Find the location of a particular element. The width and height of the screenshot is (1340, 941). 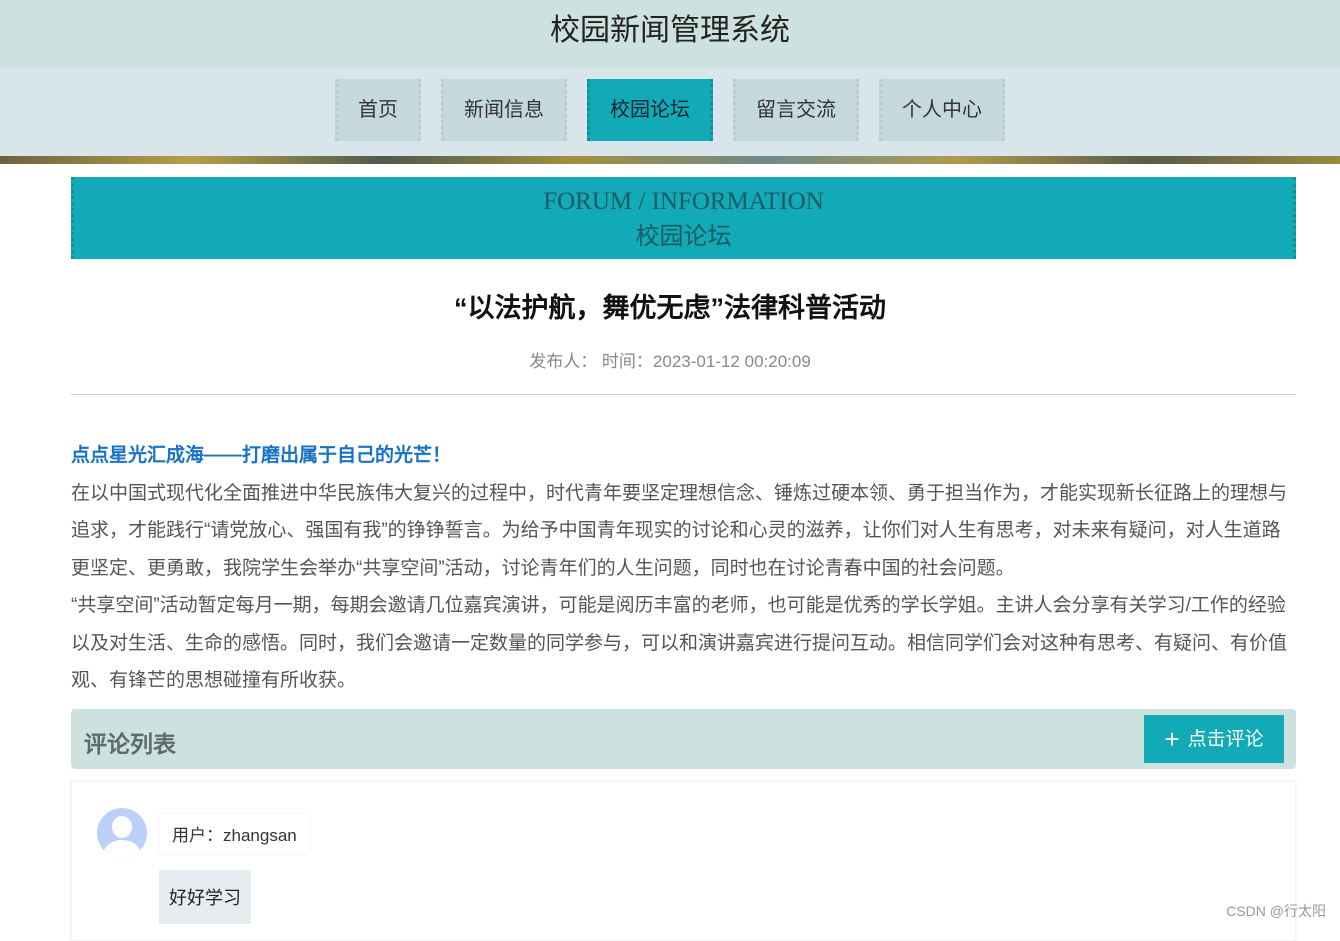

banner-title-en: FORUM / INFORMATION is located at coordinates (683, 201).